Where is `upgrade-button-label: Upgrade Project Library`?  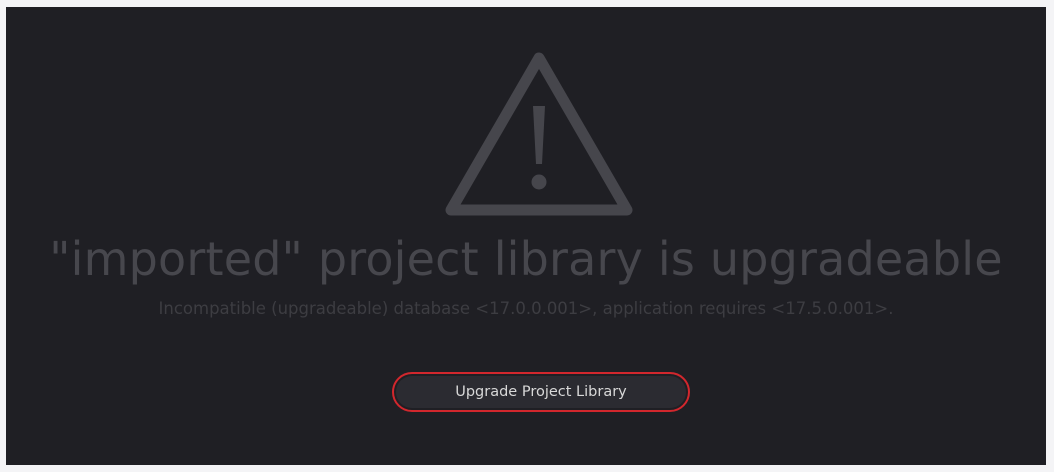 upgrade-button-label: Upgrade Project Library is located at coordinates (541, 392).